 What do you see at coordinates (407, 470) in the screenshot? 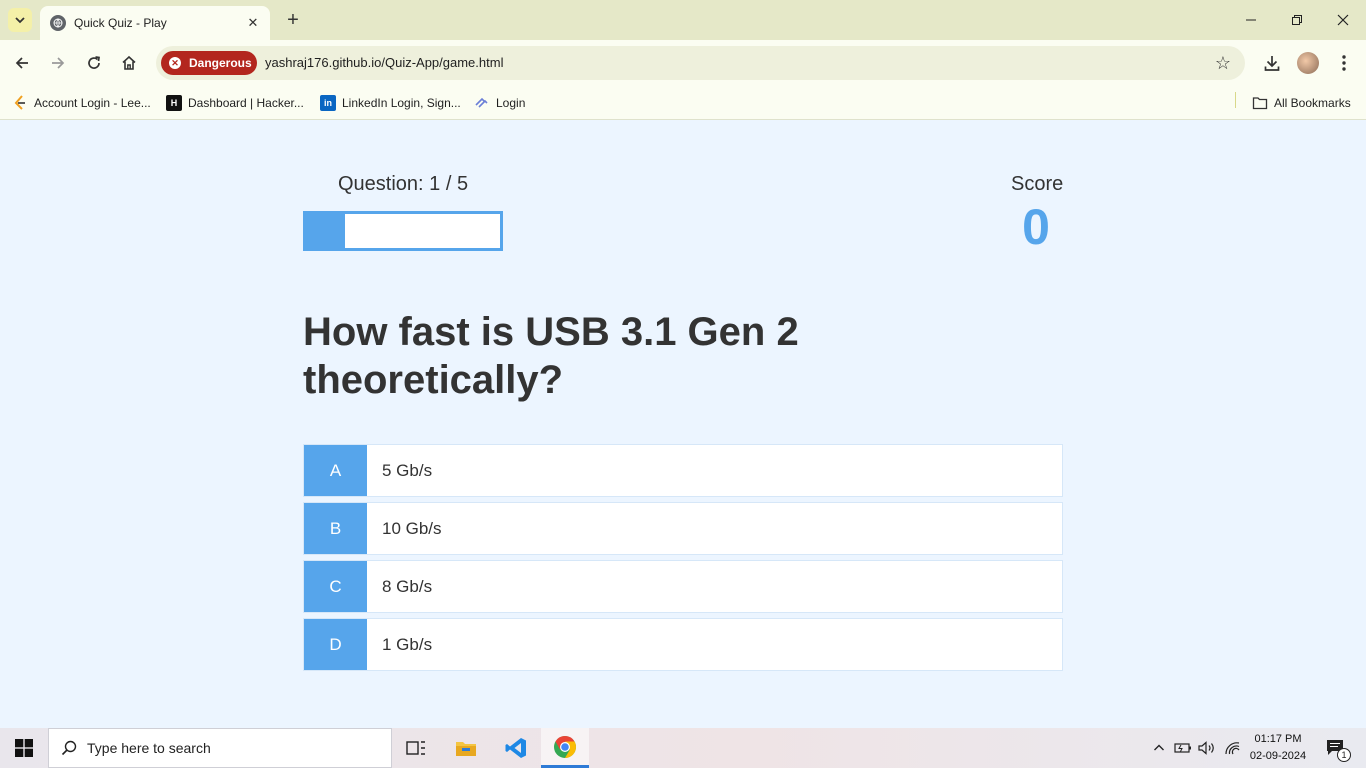
I see `choice-text: 5 Gb/s` at bounding box center [407, 470].